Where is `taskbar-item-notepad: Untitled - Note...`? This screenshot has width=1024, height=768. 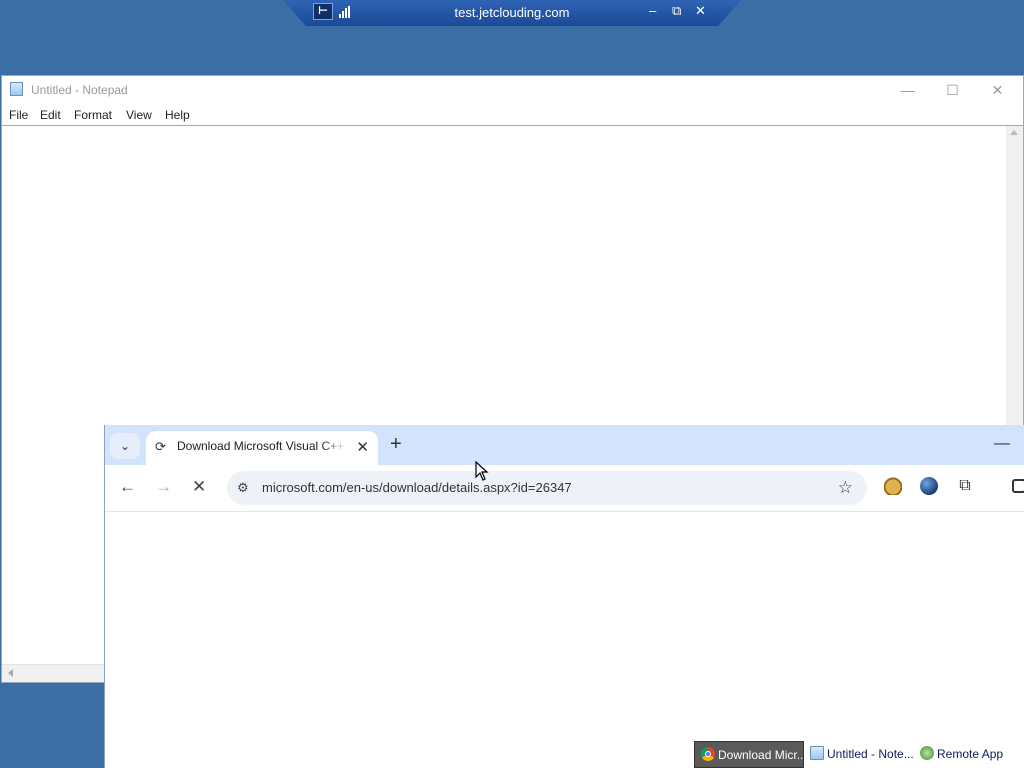
taskbar-item-notepad: Untitled - Note... is located at coordinates (859, 754).